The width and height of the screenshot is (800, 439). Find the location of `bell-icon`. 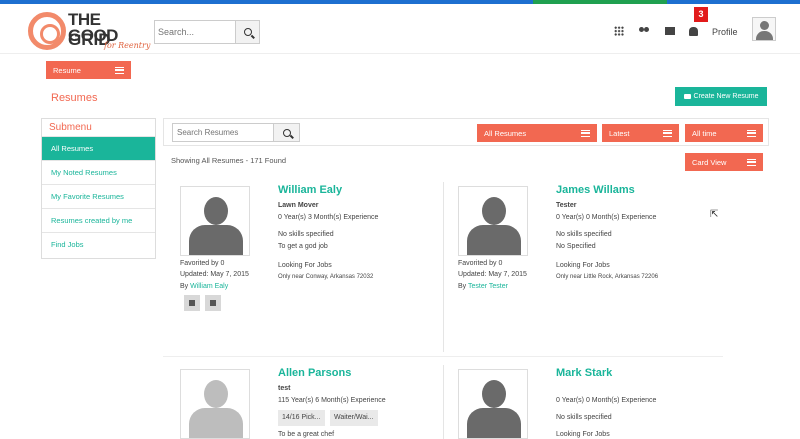

bell-icon is located at coordinates (693, 31).